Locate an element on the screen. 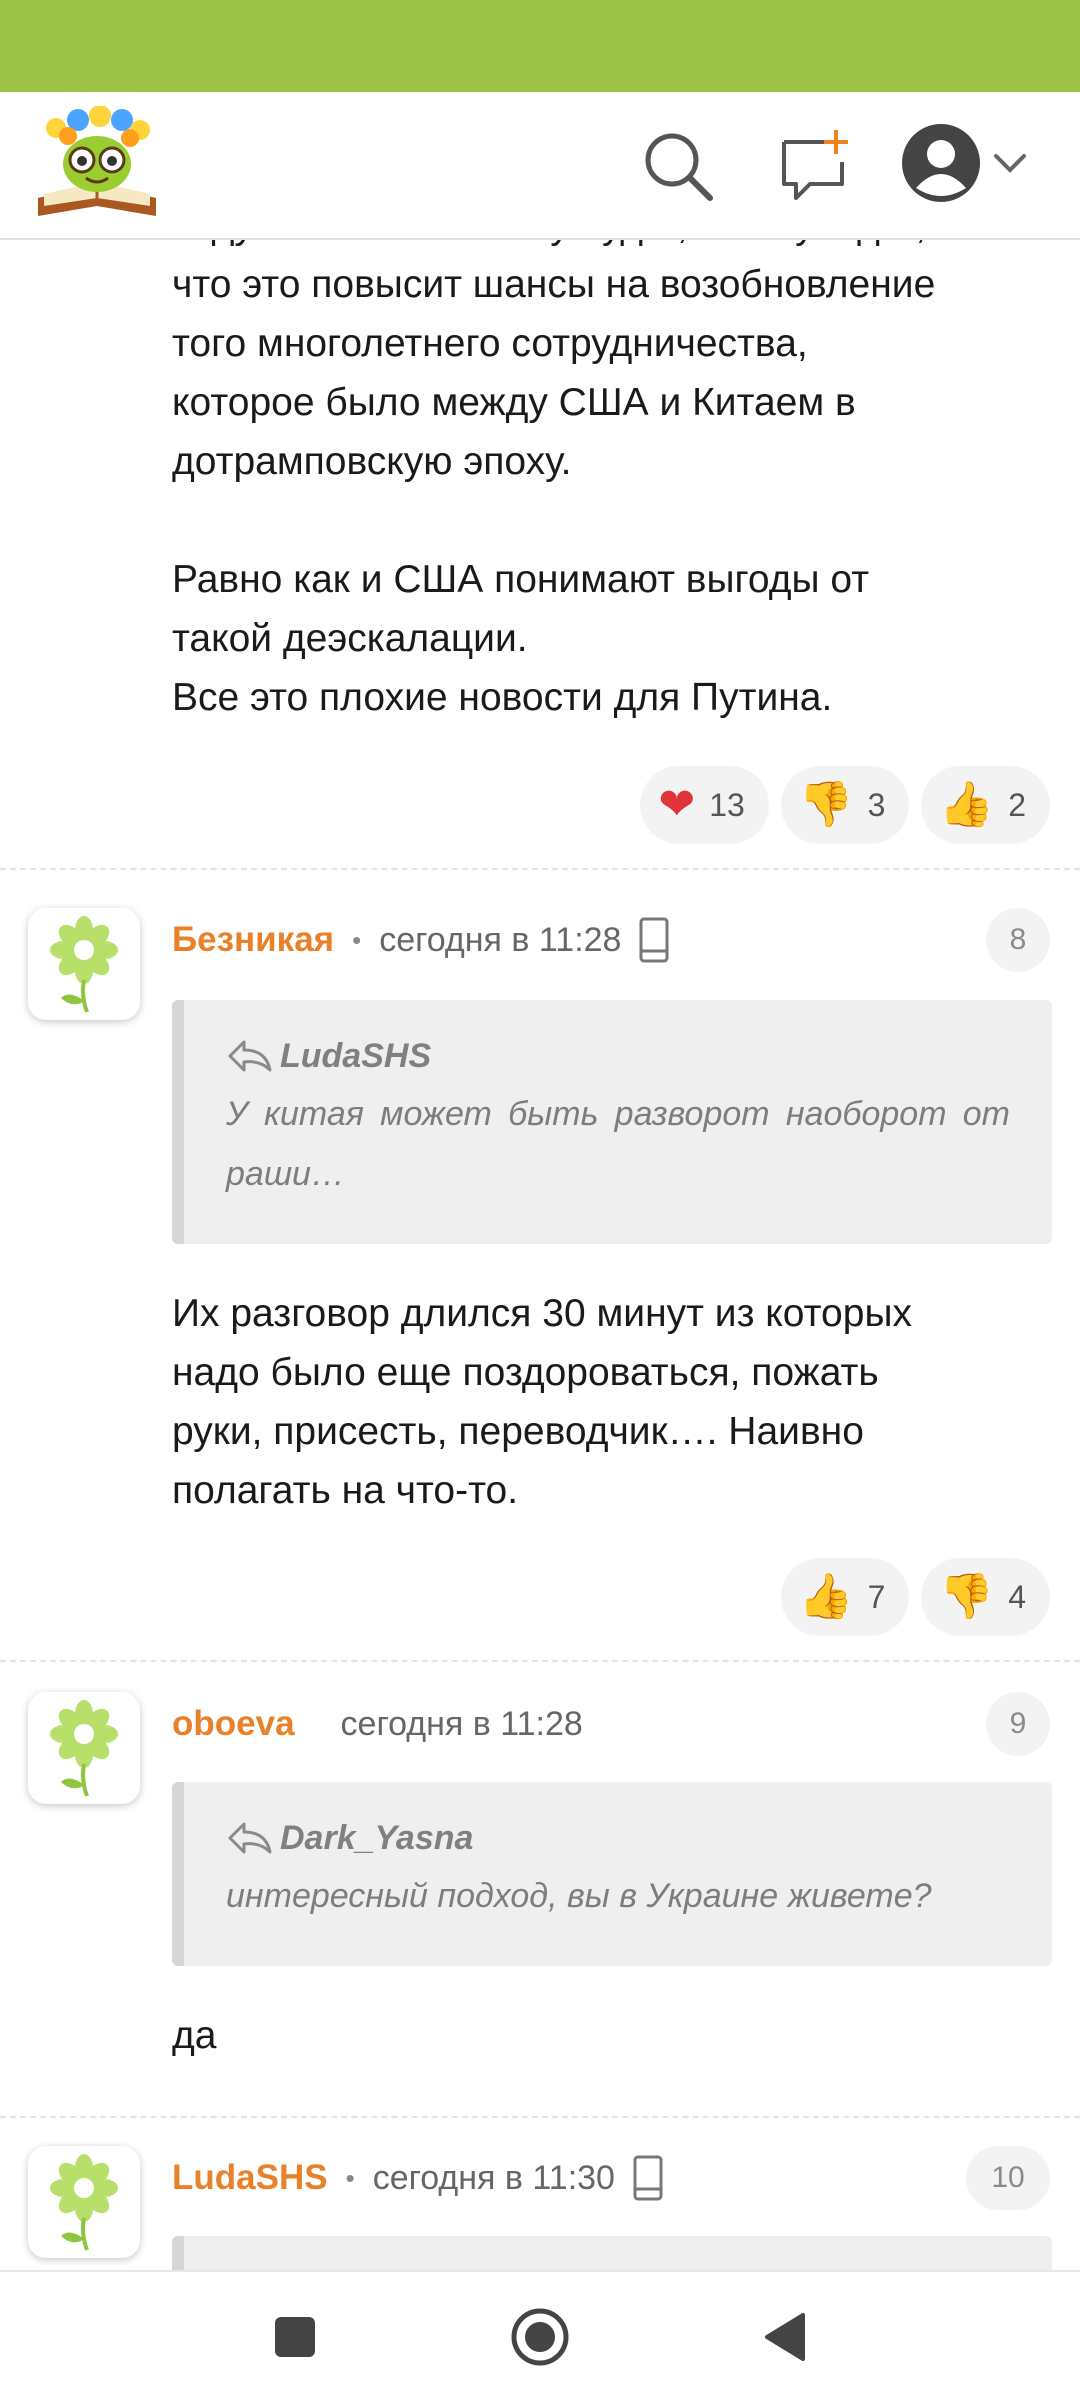  heart-icon: ❤ is located at coordinates (677, 804).